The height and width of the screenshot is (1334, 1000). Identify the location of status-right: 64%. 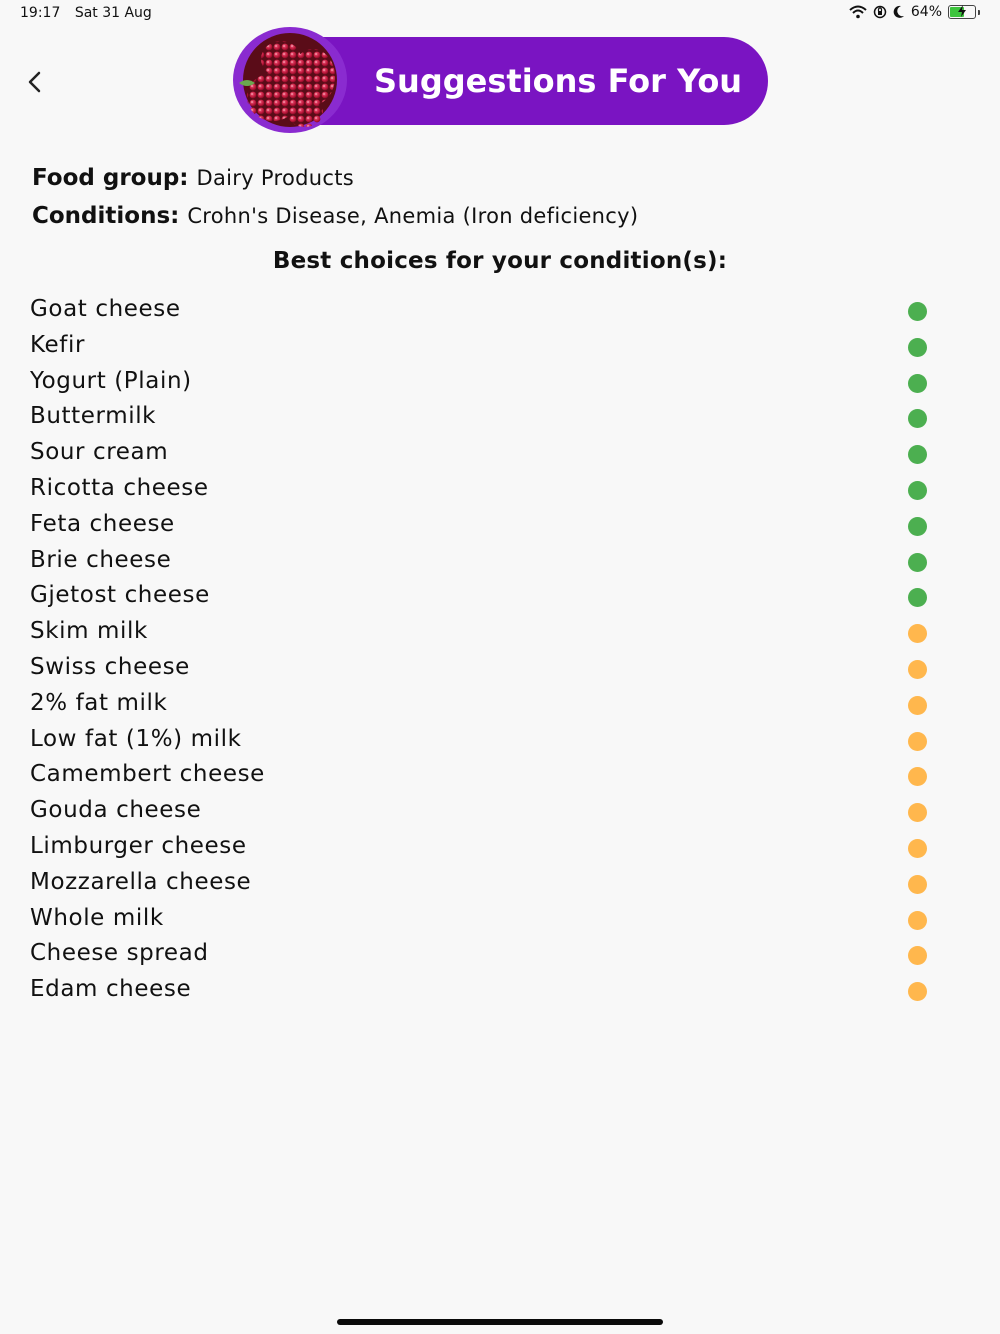
(914, 12).